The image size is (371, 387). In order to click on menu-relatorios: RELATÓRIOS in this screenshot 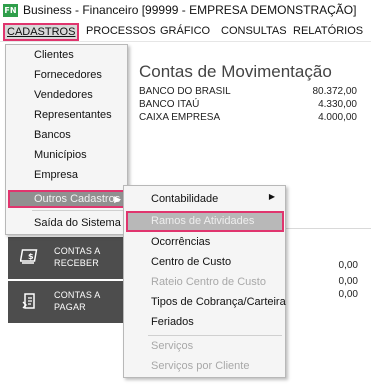, I will do `click(328, 32)`.